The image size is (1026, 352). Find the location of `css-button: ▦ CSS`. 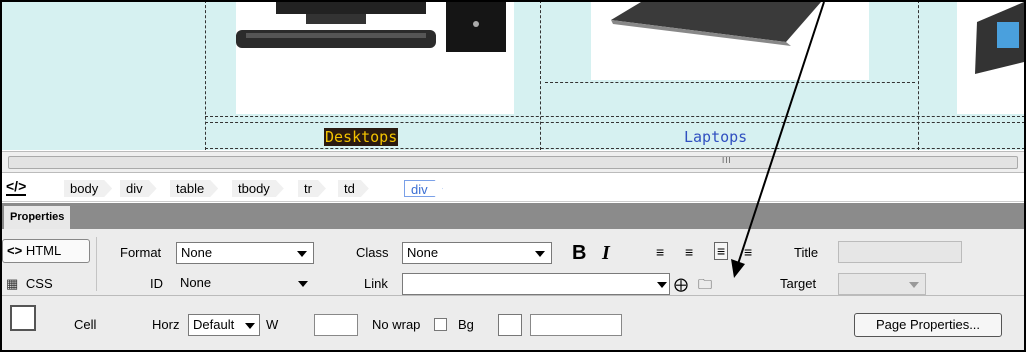

css-button: ▦ CSS is located at coordinates (46, 285).